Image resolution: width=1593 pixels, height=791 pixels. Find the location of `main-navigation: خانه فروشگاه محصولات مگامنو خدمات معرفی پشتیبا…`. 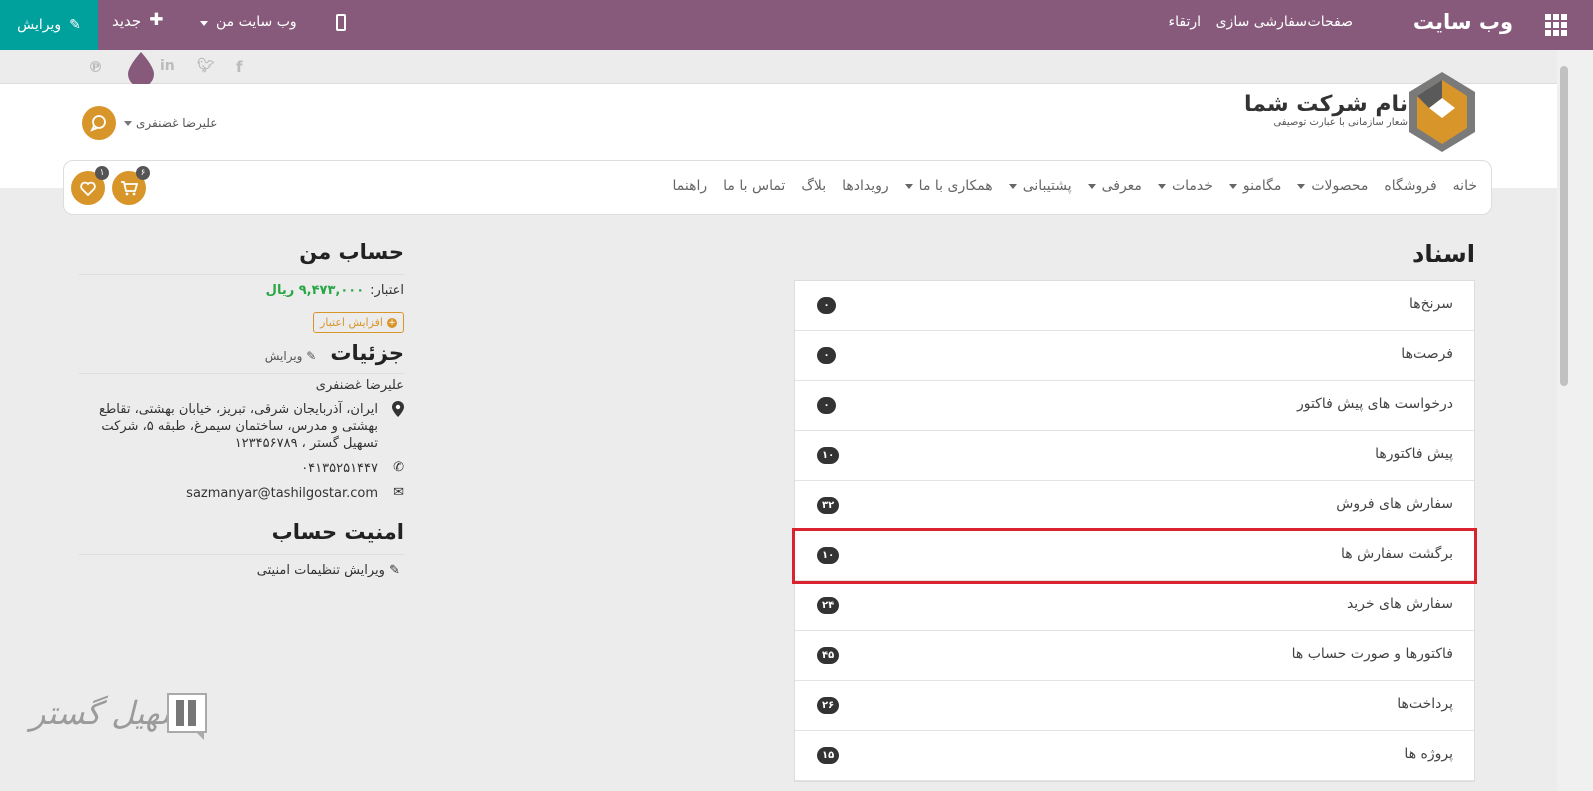

main-navigation: خانه فروشگاه محصولات مگامنو خدمات معرفی پشتیبا… is located at coordinates (777, 187).